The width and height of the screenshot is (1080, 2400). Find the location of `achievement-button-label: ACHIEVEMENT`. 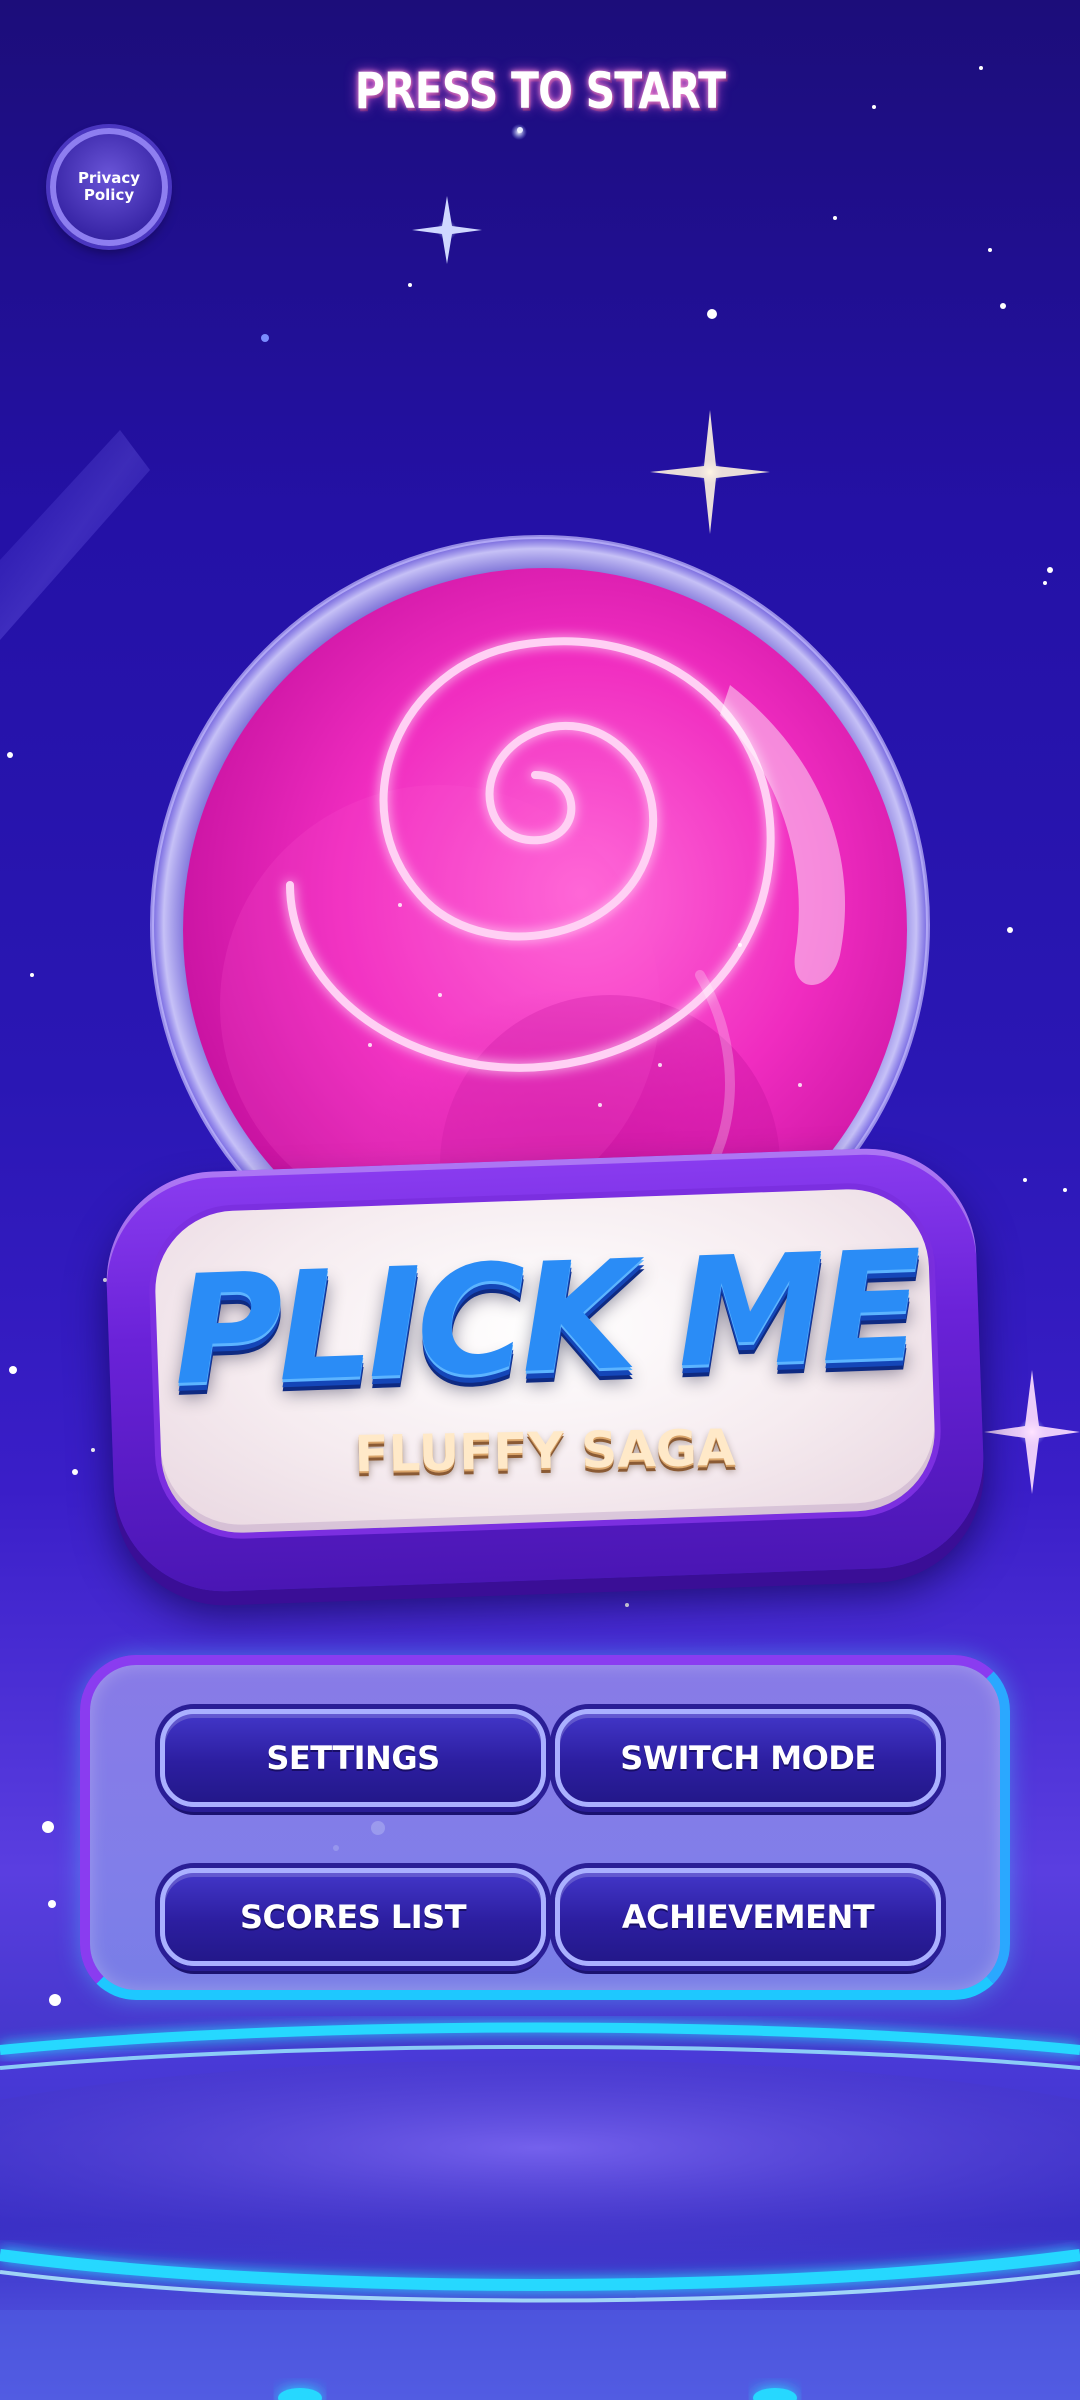

achievement-button-label: ACHIEVEMENT is located at coordinates (748, 1917).